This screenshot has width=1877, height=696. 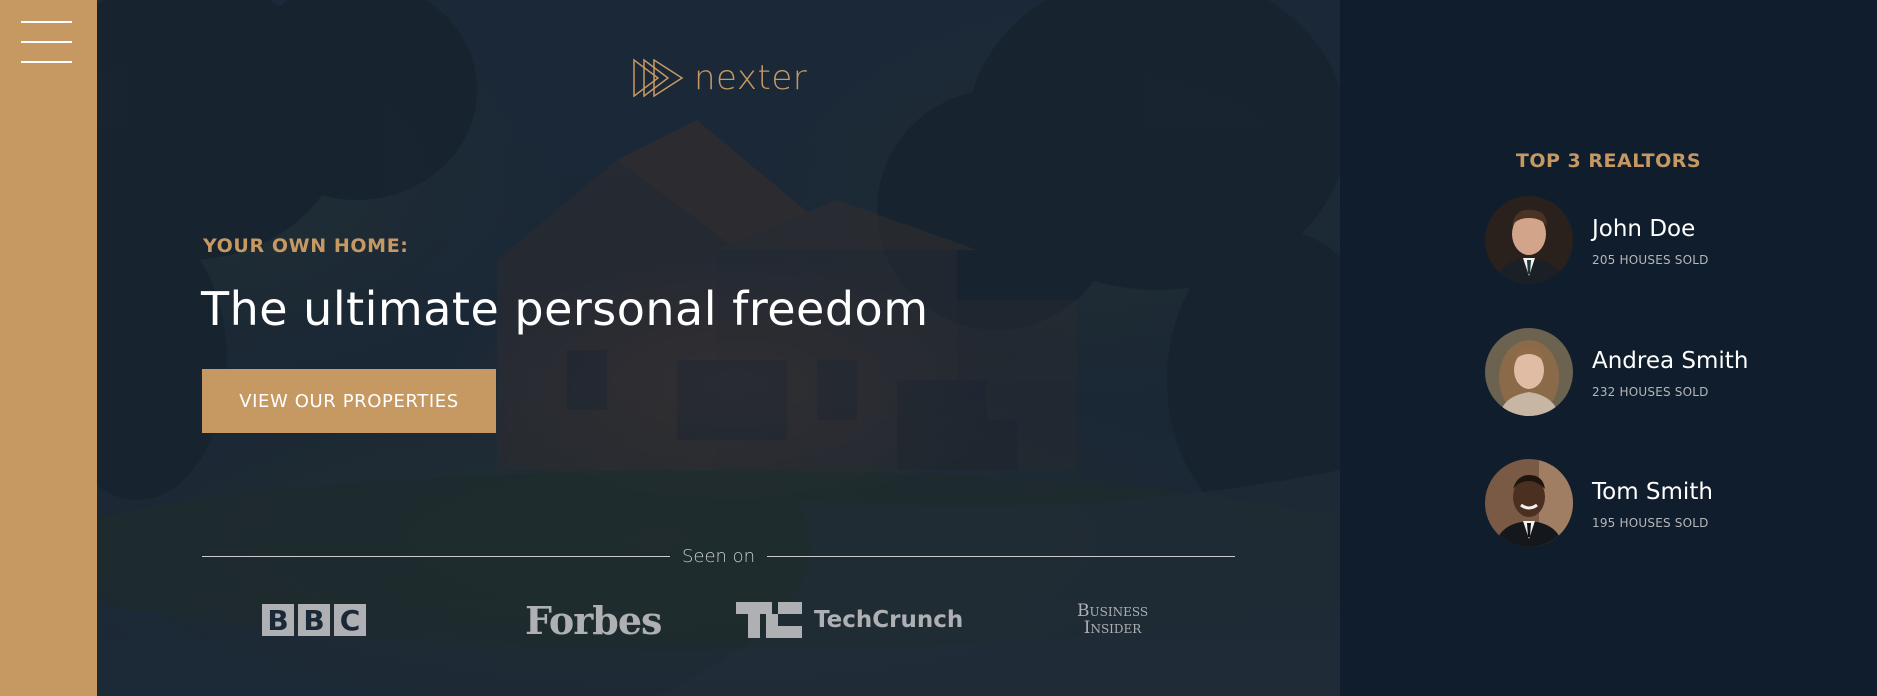 I want to click on realtor-card: Tom Smith 195 houses sold, so click(x=1665, y=504).